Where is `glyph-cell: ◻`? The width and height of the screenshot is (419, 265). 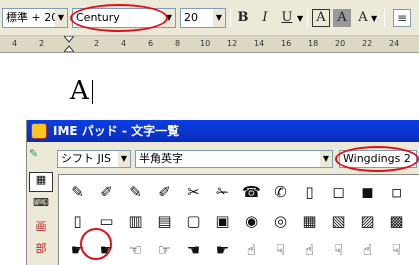
glyph-cell: ◻ is located at coordinates (338, 192).